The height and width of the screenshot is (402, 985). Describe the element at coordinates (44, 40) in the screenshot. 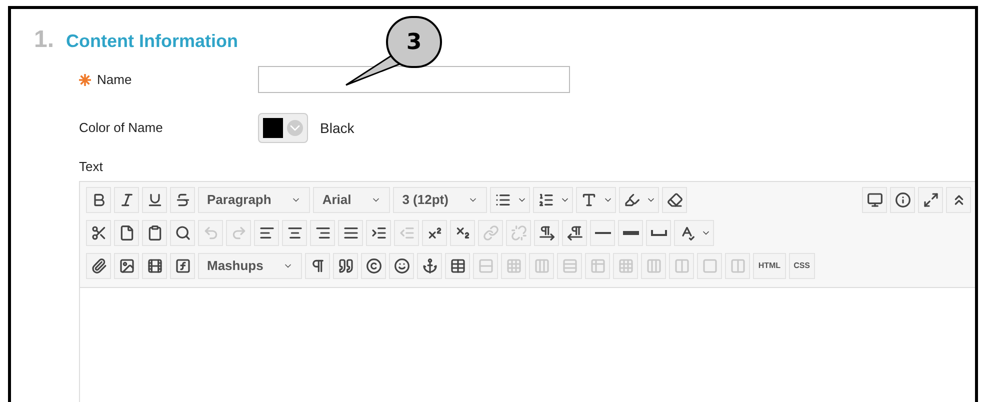

I see `step-number: 1.` at that location.